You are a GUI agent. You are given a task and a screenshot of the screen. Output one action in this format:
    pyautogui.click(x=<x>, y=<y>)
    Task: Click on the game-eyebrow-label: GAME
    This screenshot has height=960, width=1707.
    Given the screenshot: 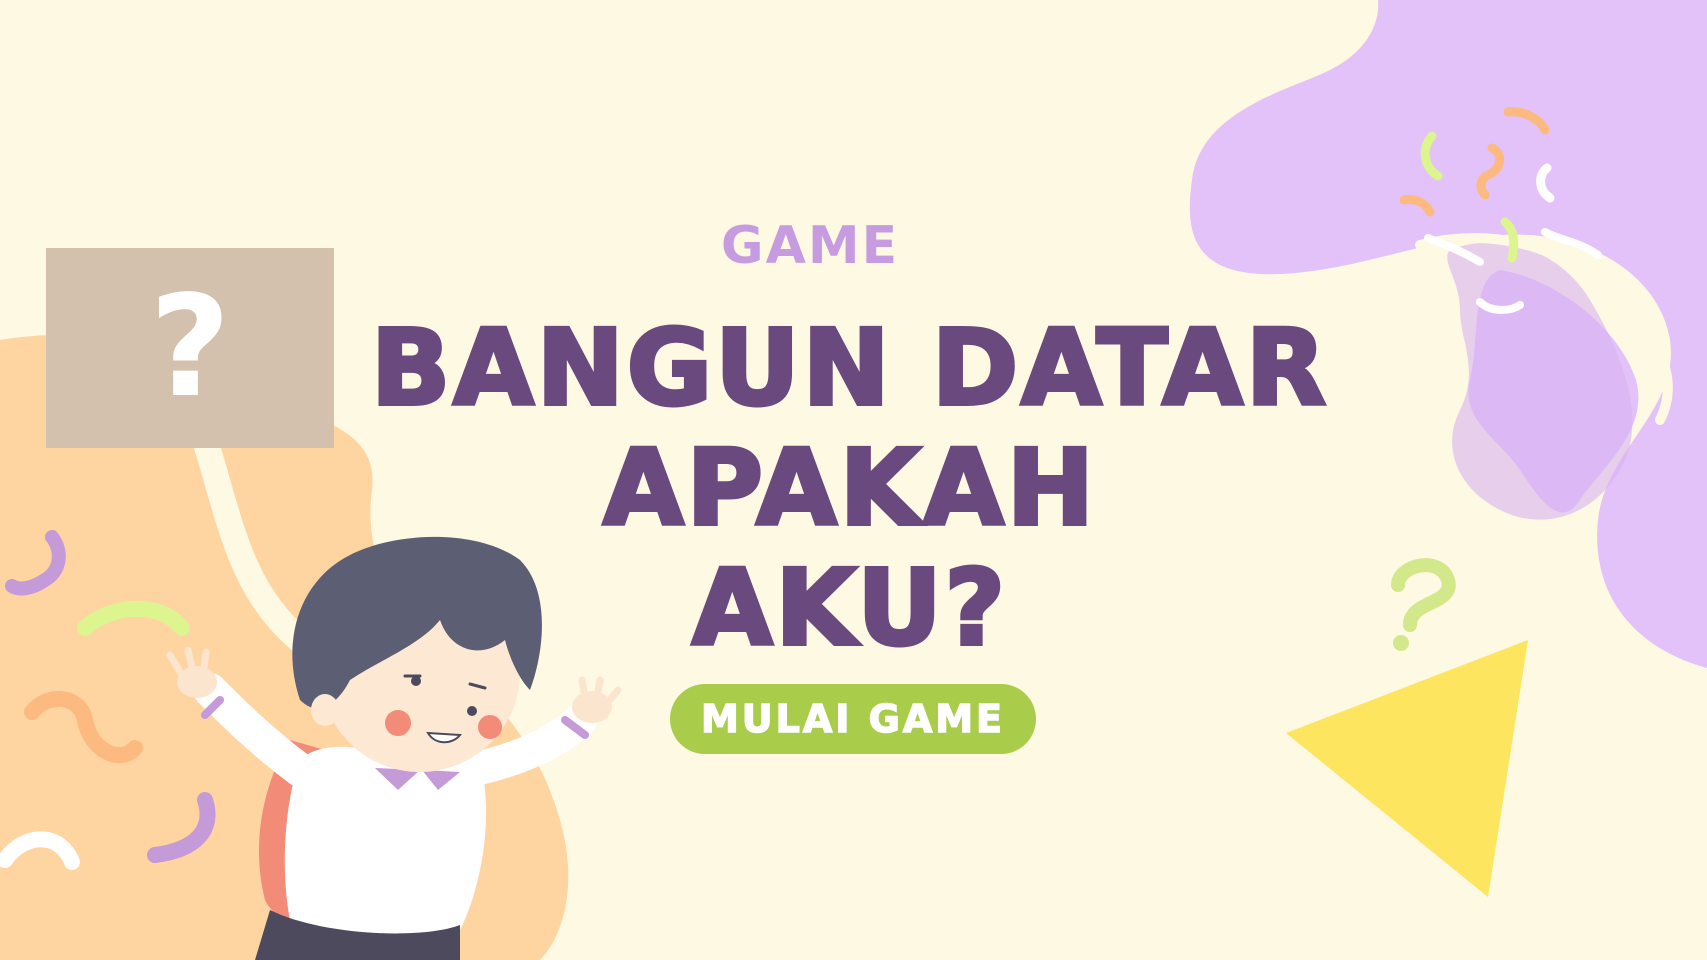 What is the action you would take?
    pyautogui.click(x=810, y=246)
    